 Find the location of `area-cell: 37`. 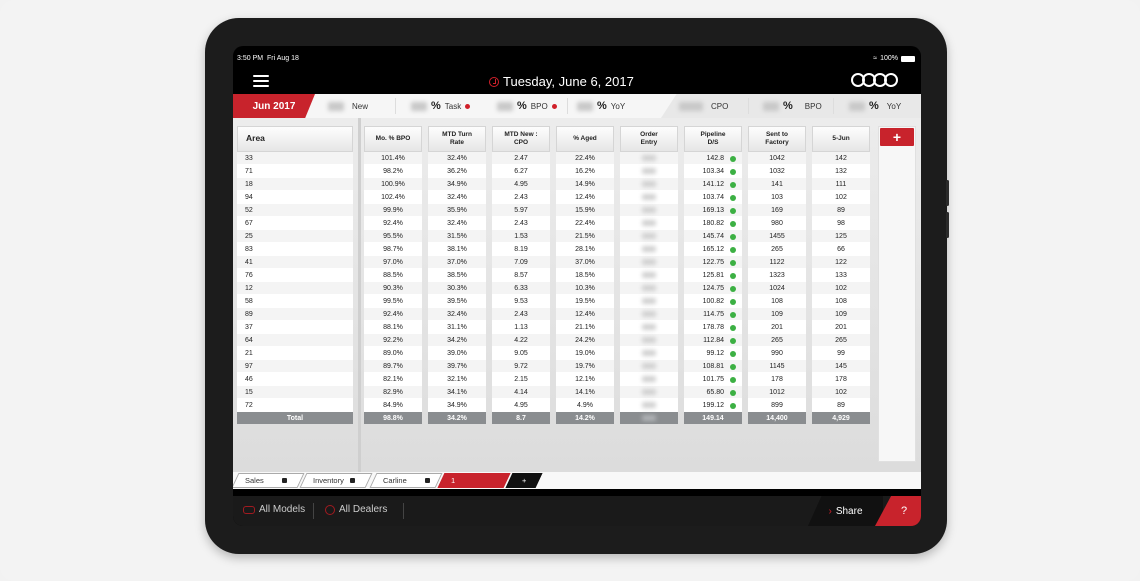

area-cell: 37 is located at coordinates (295, 327).